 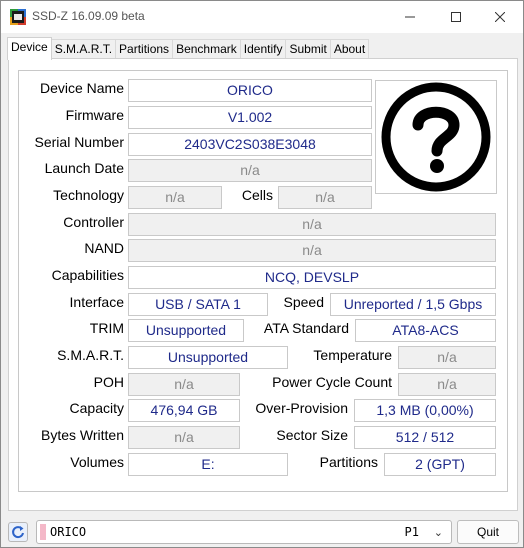 I want to click on device-image, so click(x=436, y=137).